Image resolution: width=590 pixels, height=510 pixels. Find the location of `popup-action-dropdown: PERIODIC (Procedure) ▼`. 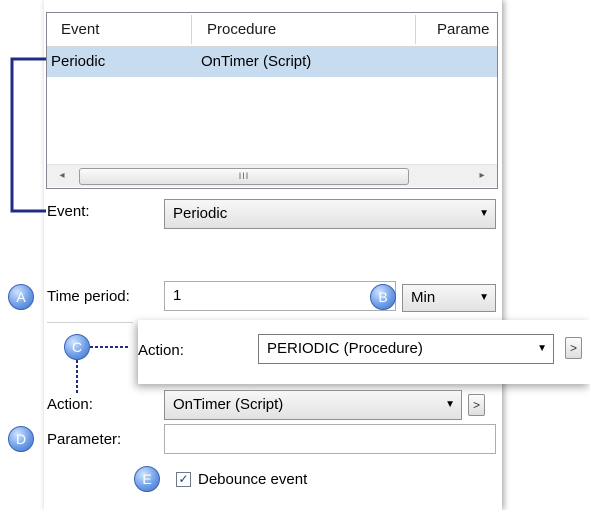

popup-action-dropdown: PERIODIC (Procedure) ▼ is located at coordinates (406, 349).